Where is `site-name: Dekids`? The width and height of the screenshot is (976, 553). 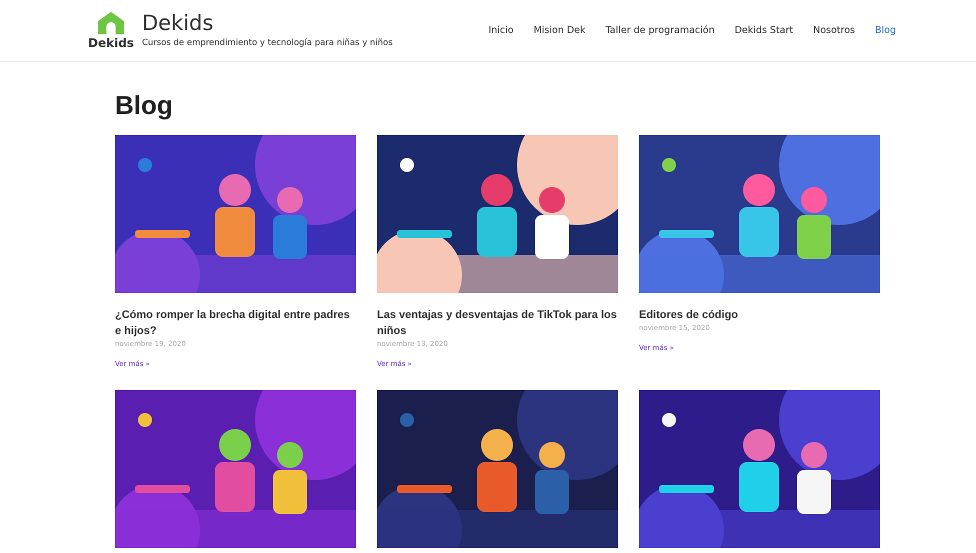
site-name: Dekids is located at coordinates (267, 23).